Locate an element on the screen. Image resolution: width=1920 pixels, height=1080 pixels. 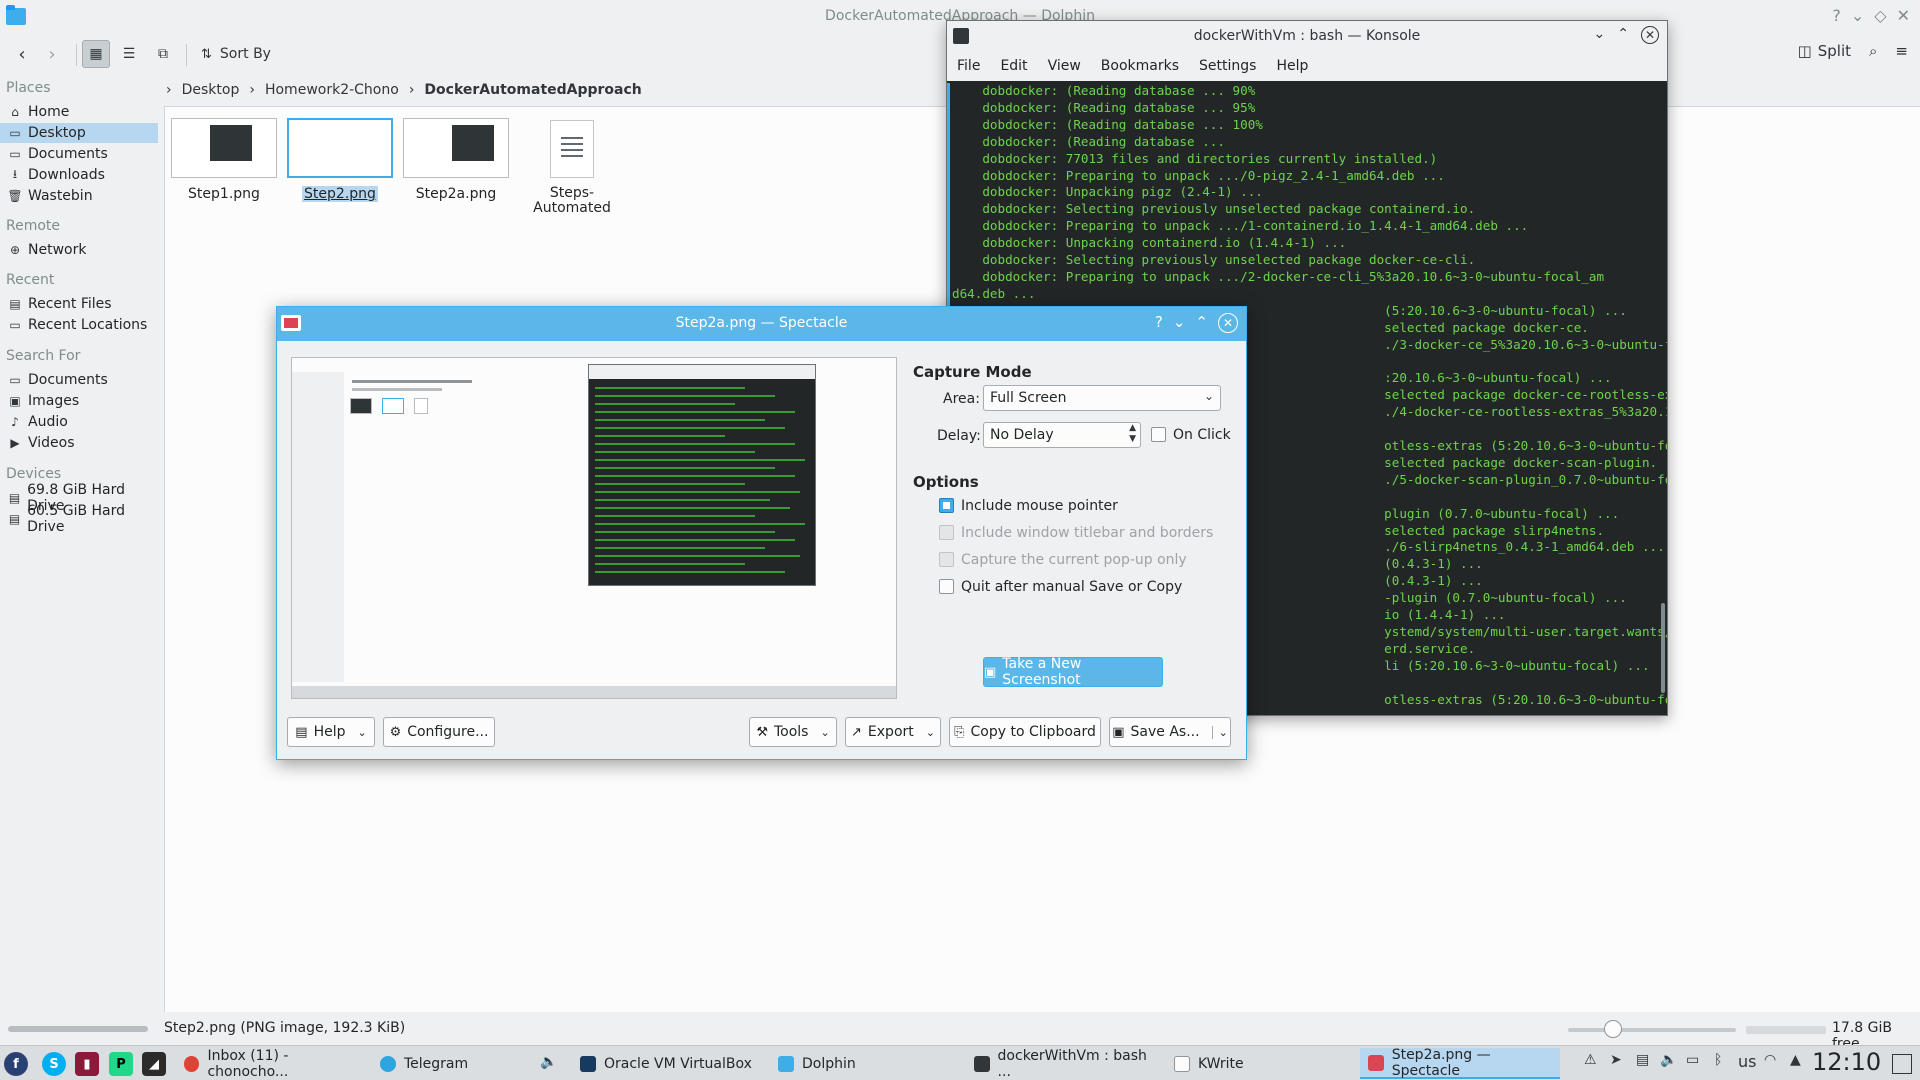
wifi-icon: ◠ is located at coordinates (1770, 1060).